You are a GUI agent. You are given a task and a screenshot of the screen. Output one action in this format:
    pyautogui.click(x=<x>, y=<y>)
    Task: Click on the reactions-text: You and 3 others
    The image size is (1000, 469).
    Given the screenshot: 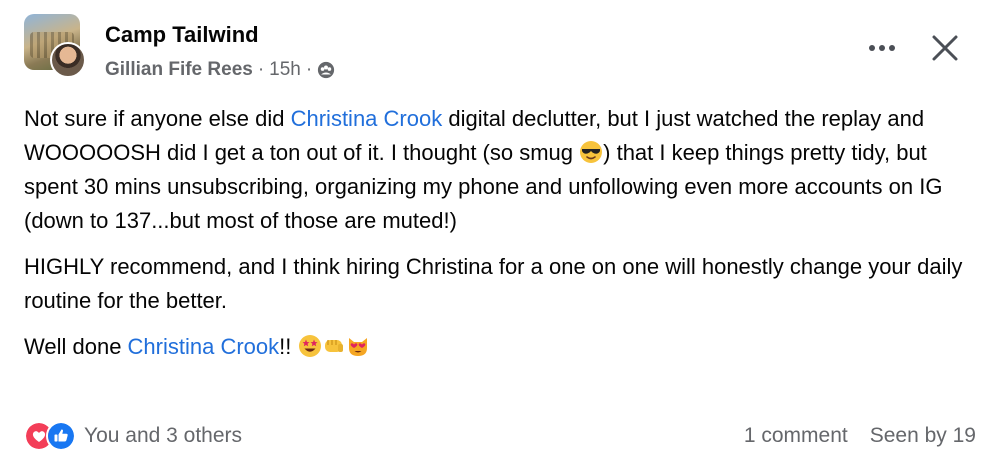 What is the action you would take?
    pyautogui.click(x=163, y=436)
    